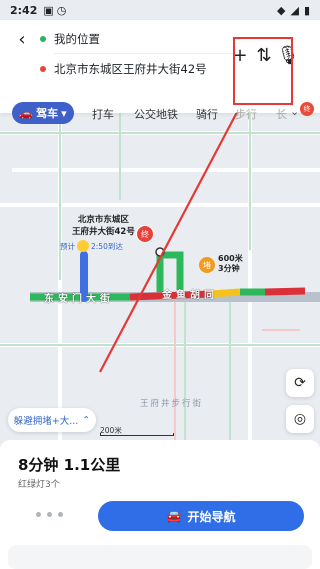  I want to click on tab-drive: 🚗 驾车 ▾, so click(43, 113).